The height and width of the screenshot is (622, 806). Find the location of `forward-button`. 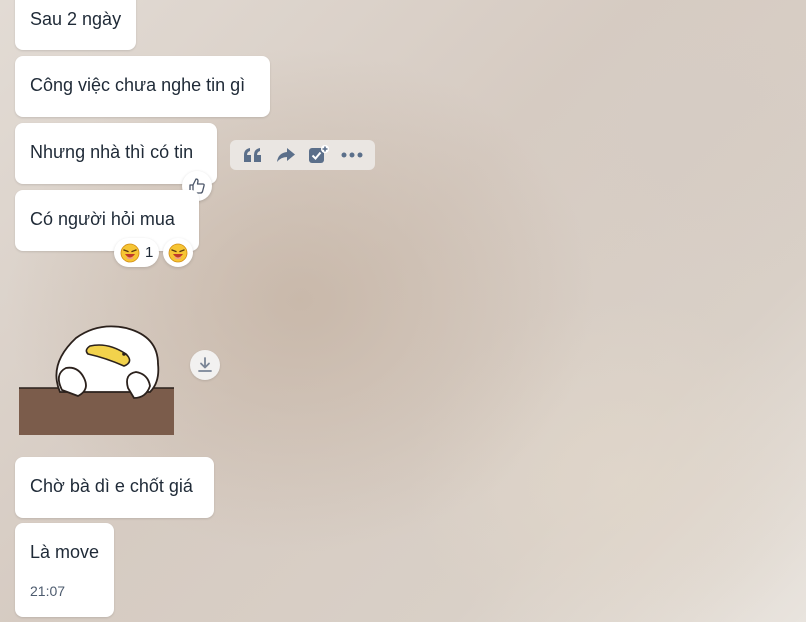

forward-button is located at coordinates (286, 155).